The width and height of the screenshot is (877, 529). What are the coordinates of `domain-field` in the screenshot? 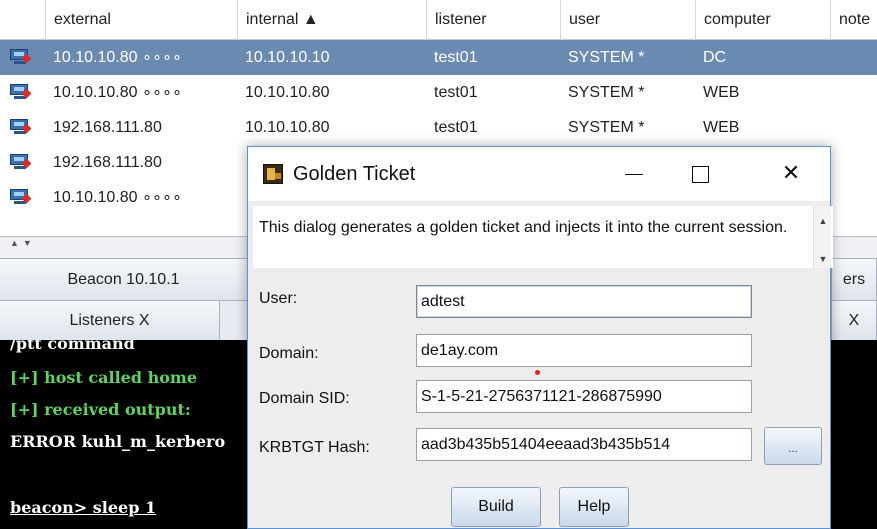 It's located at (584, 350).